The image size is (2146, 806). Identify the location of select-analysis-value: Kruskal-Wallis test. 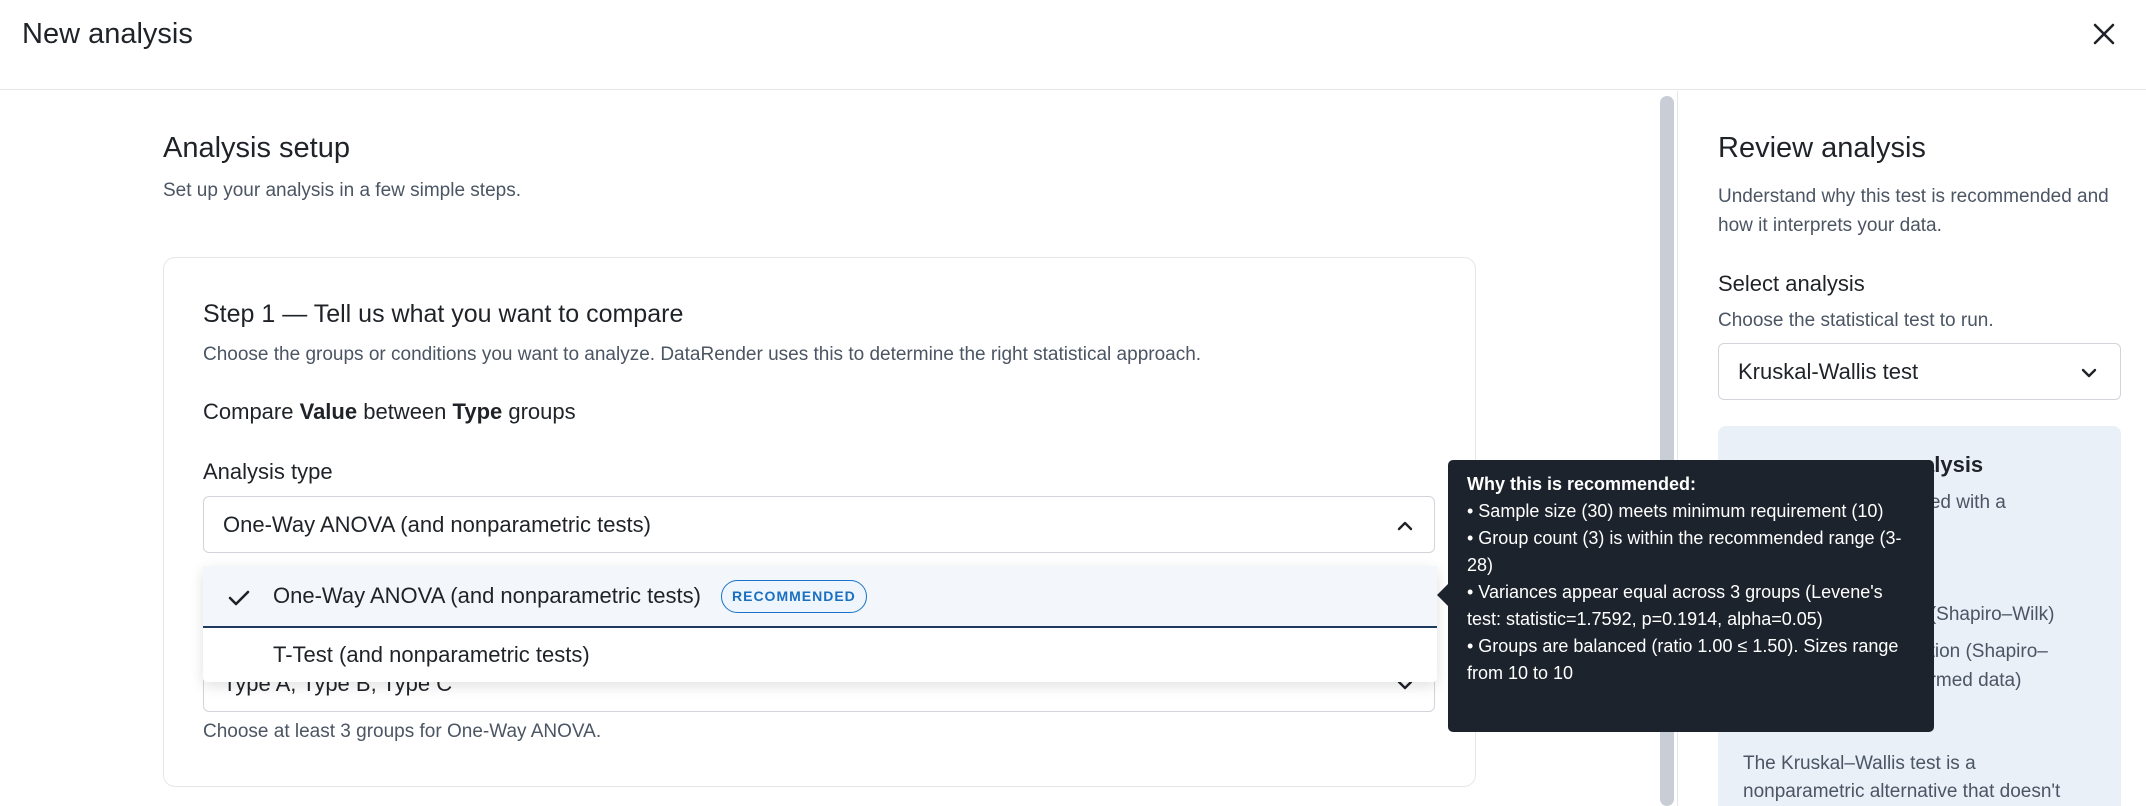
(1828, 371).